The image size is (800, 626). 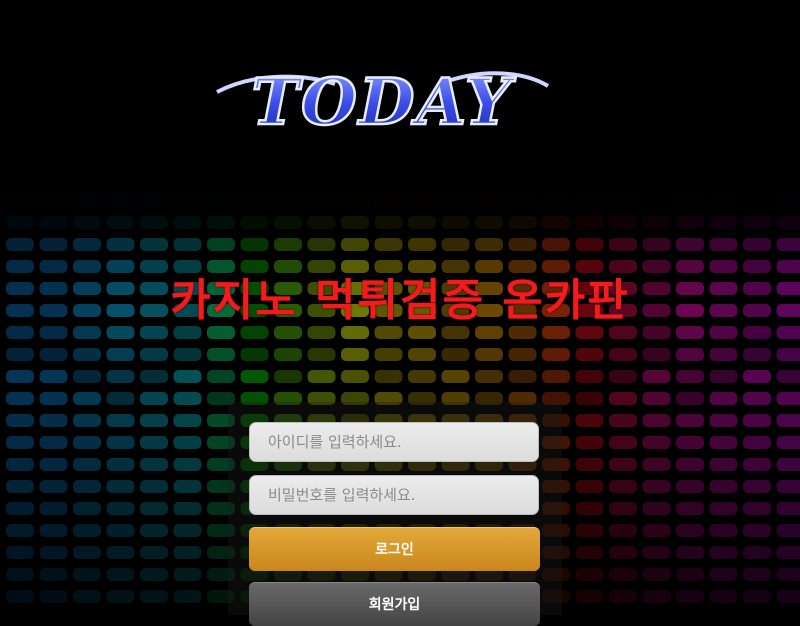 I want to click on join-button: 회원가입, so click(x=394, y=604).